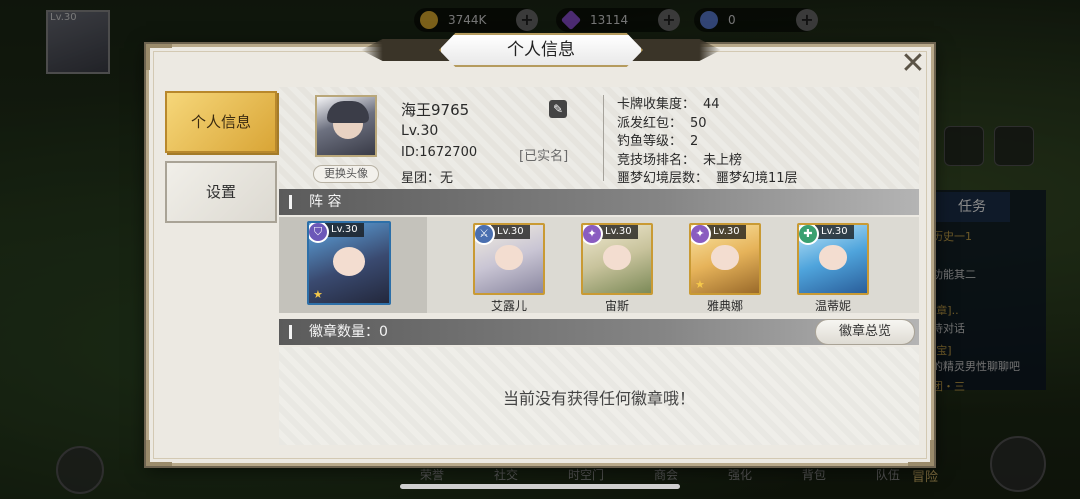 This screenshot has width=1080, height=499. Describe the element at coordinates (435, 110) in the screenshot. I see `player-name: 海王9765` at that location.